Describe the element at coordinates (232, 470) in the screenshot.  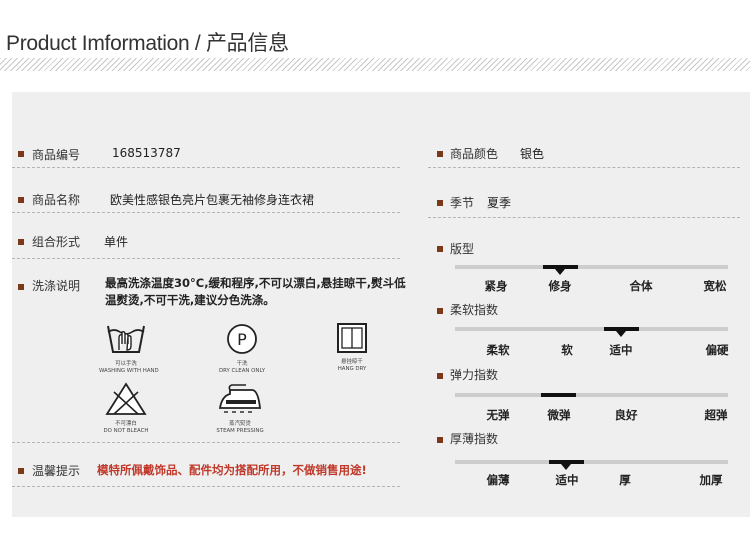
I see `warning-text: 模特所佩戴饰品、配件均为搭配所用，不做销售用途!` at that location.